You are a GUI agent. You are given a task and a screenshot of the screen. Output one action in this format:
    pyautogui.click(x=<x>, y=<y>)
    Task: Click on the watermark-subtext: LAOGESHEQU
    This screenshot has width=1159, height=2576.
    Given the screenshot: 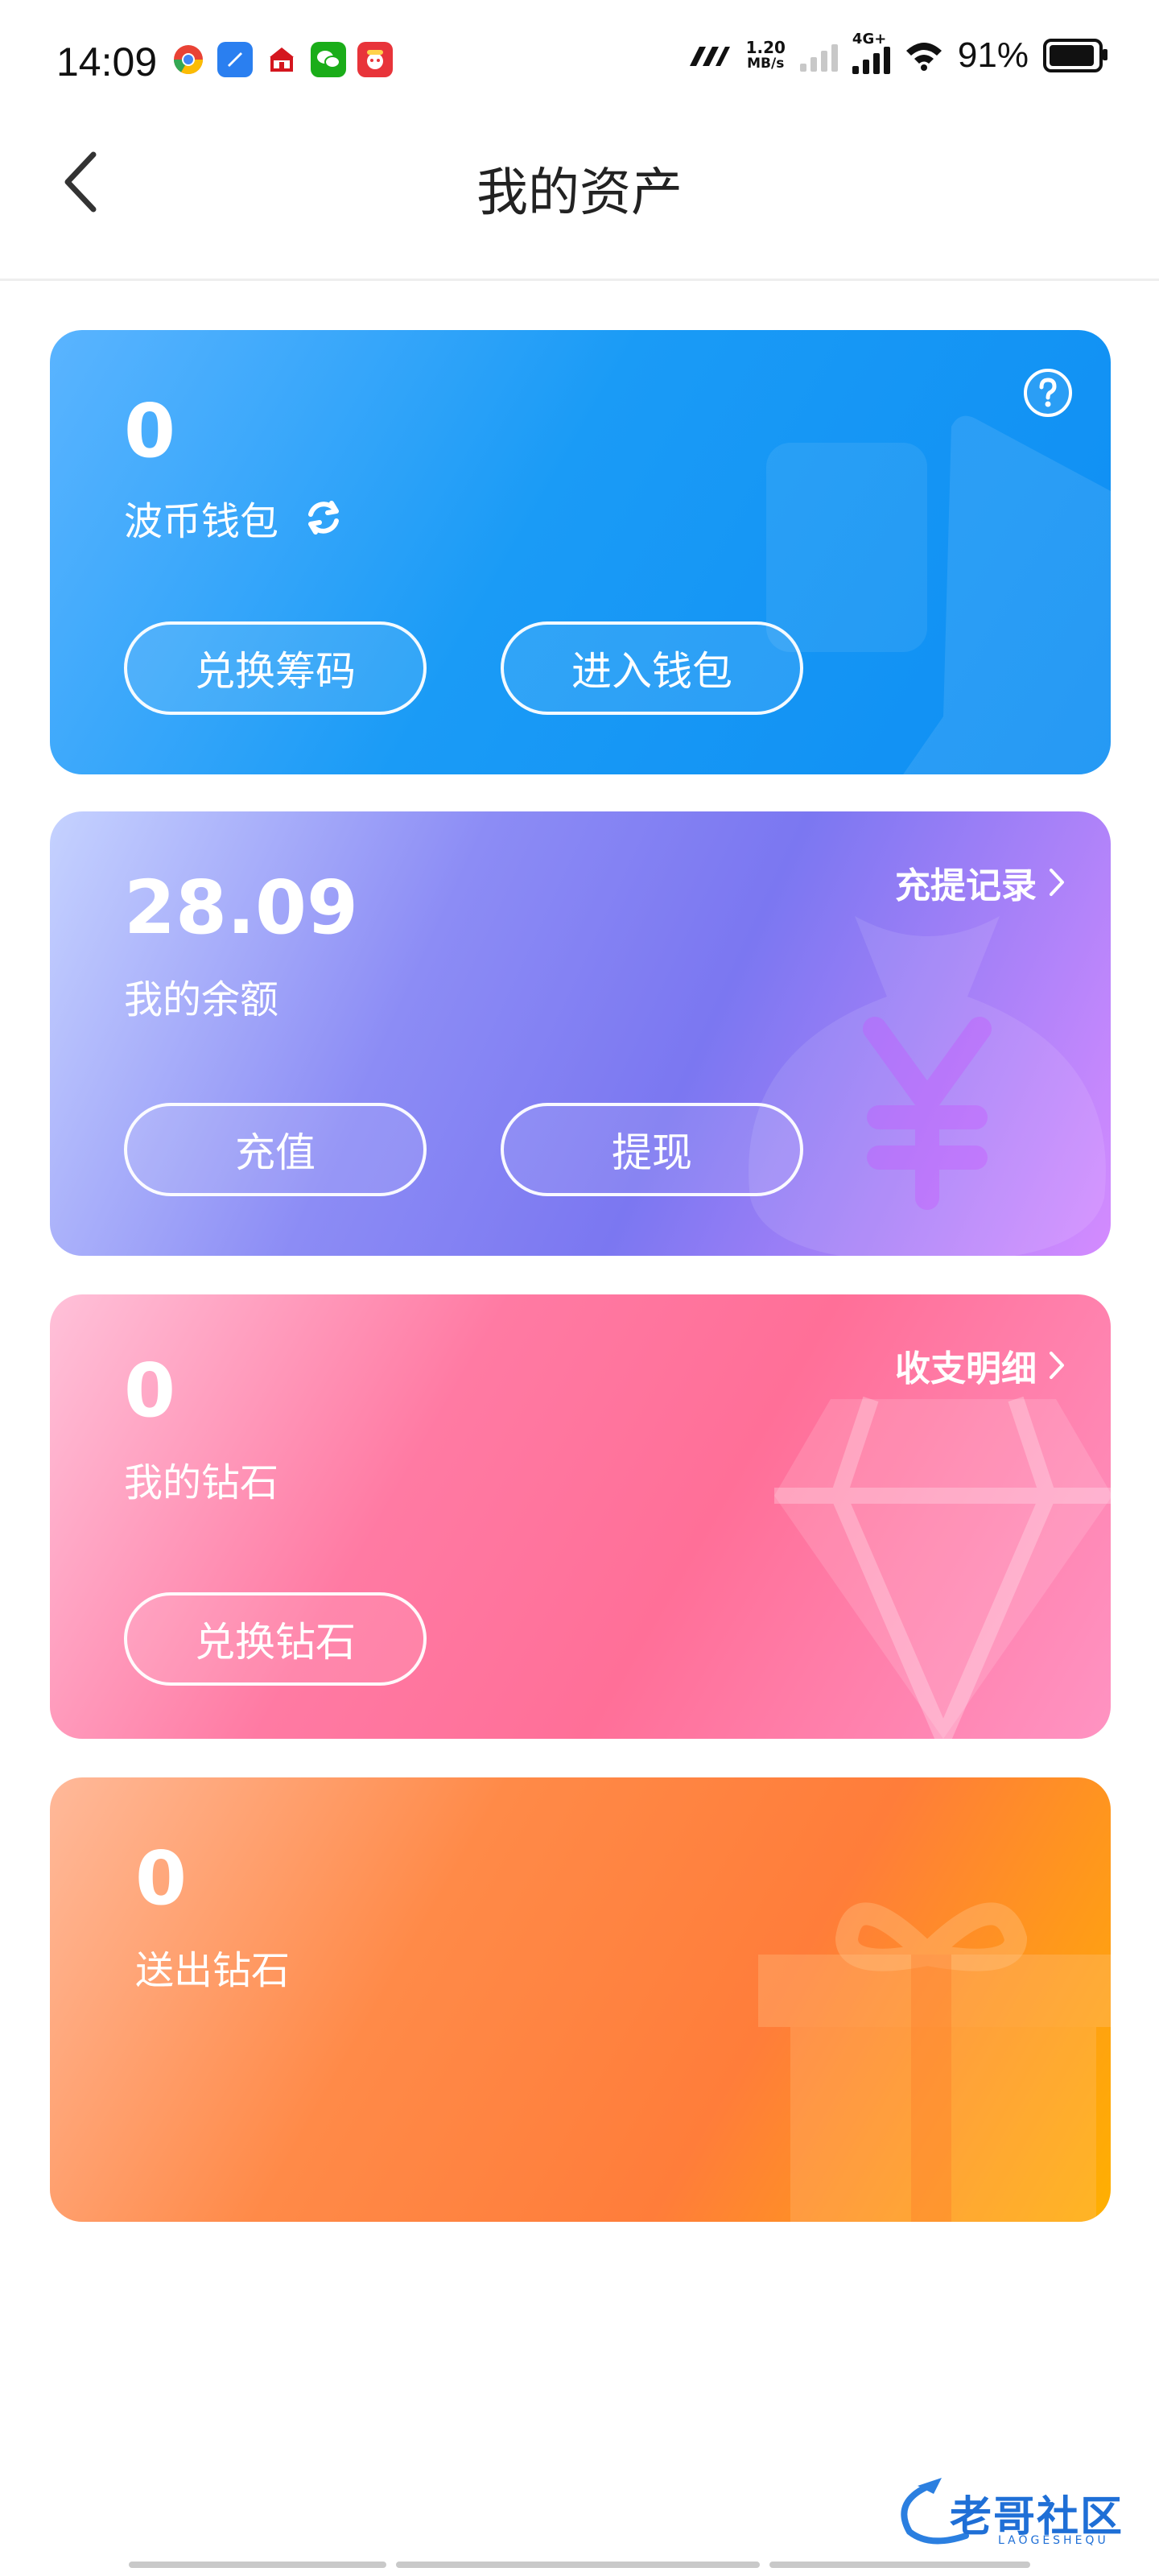 What is the action you would take?
    pyautogui.click(x=1053, y=2540)
    